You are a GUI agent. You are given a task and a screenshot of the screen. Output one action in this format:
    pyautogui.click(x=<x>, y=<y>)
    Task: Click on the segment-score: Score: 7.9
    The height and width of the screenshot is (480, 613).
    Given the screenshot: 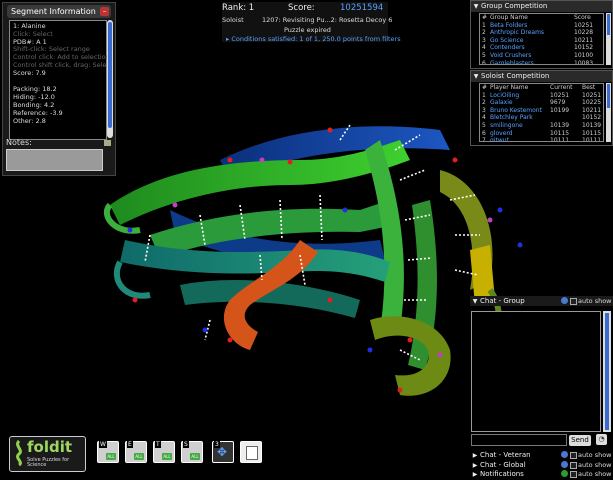 What is the action you would take?
    pyautogui.click(x=29, y=73)
    